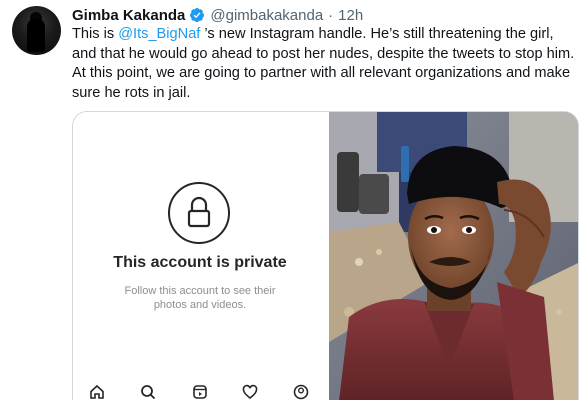 Image resolution: width=583 pixels, height=400 pixels. I want to click on tweet-text-part: This is, so click(95, 34).